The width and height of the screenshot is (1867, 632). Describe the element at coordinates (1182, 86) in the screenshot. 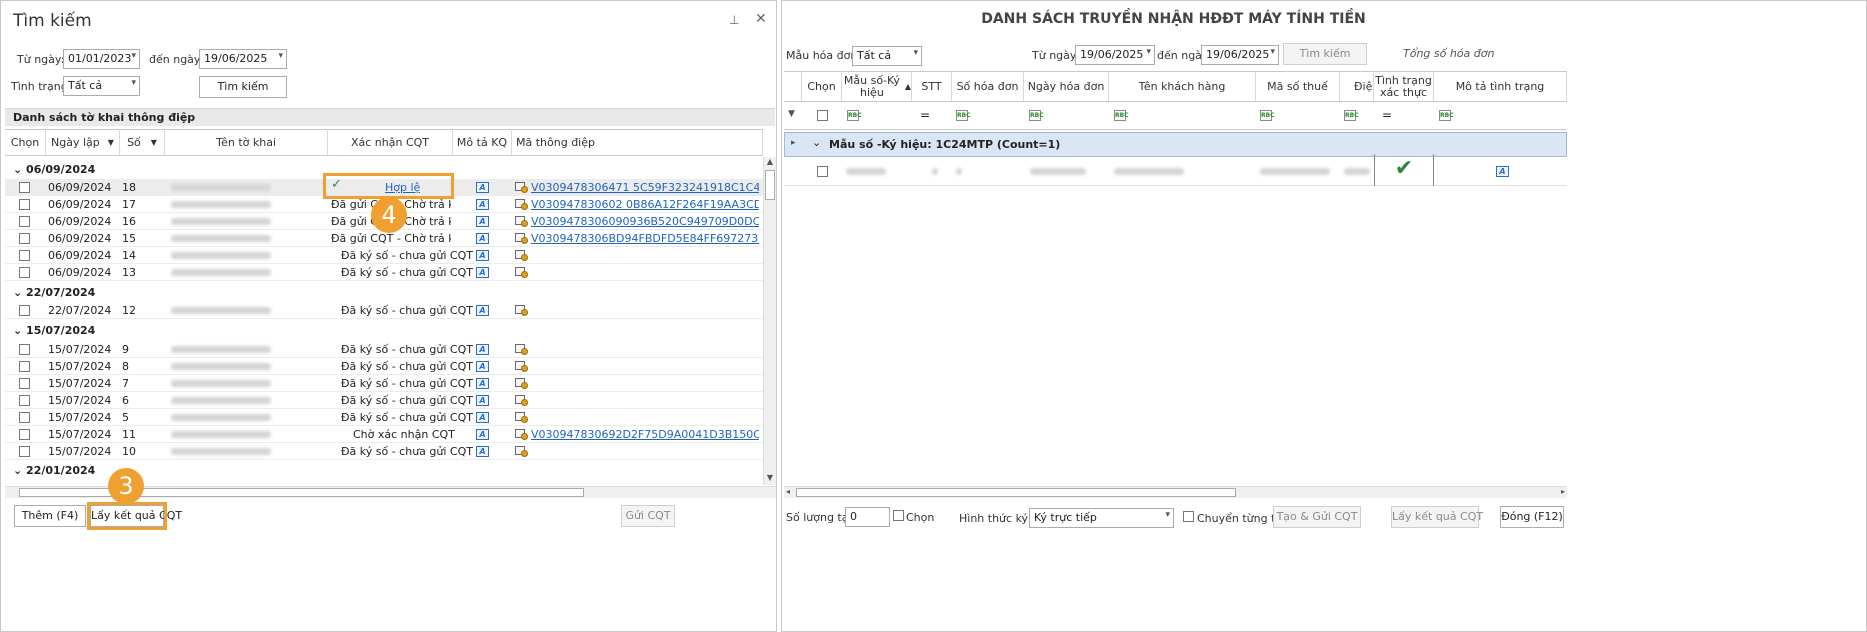

I see `col-customer-name: Tên khách hàng` at that location.